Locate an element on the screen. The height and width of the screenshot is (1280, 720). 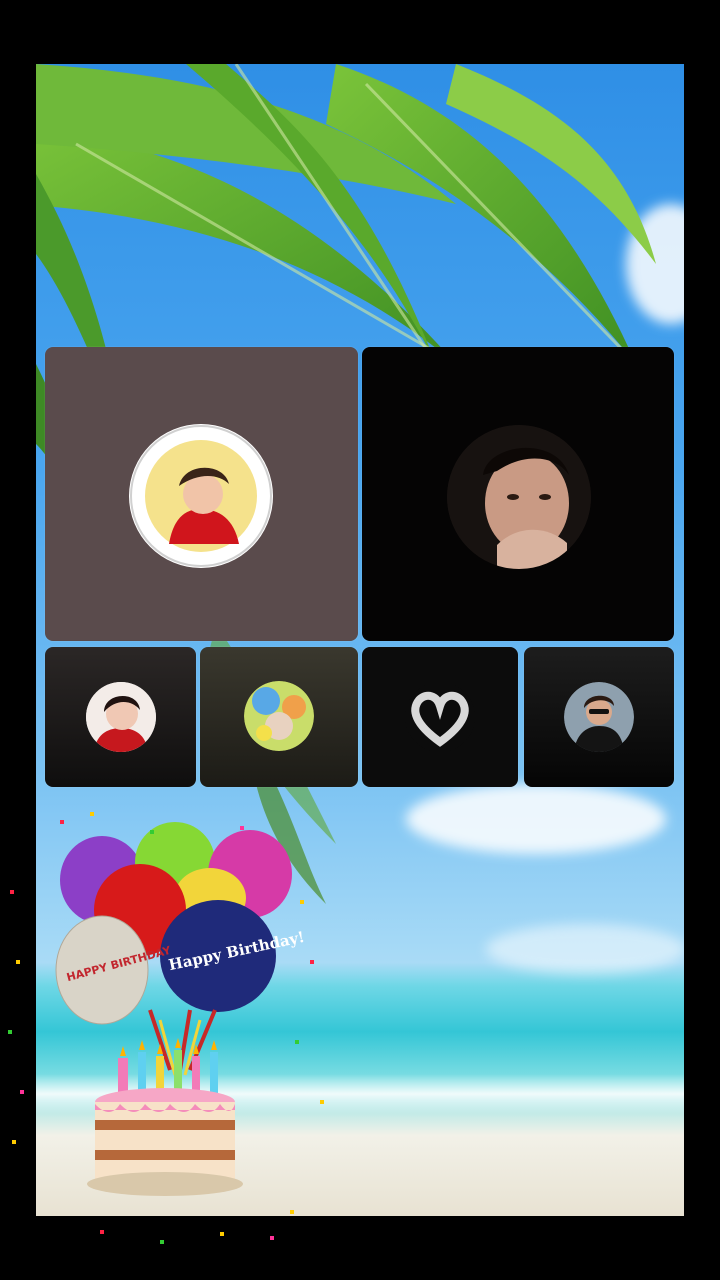
heart-hands-icon is located at coordinates (440, 717).